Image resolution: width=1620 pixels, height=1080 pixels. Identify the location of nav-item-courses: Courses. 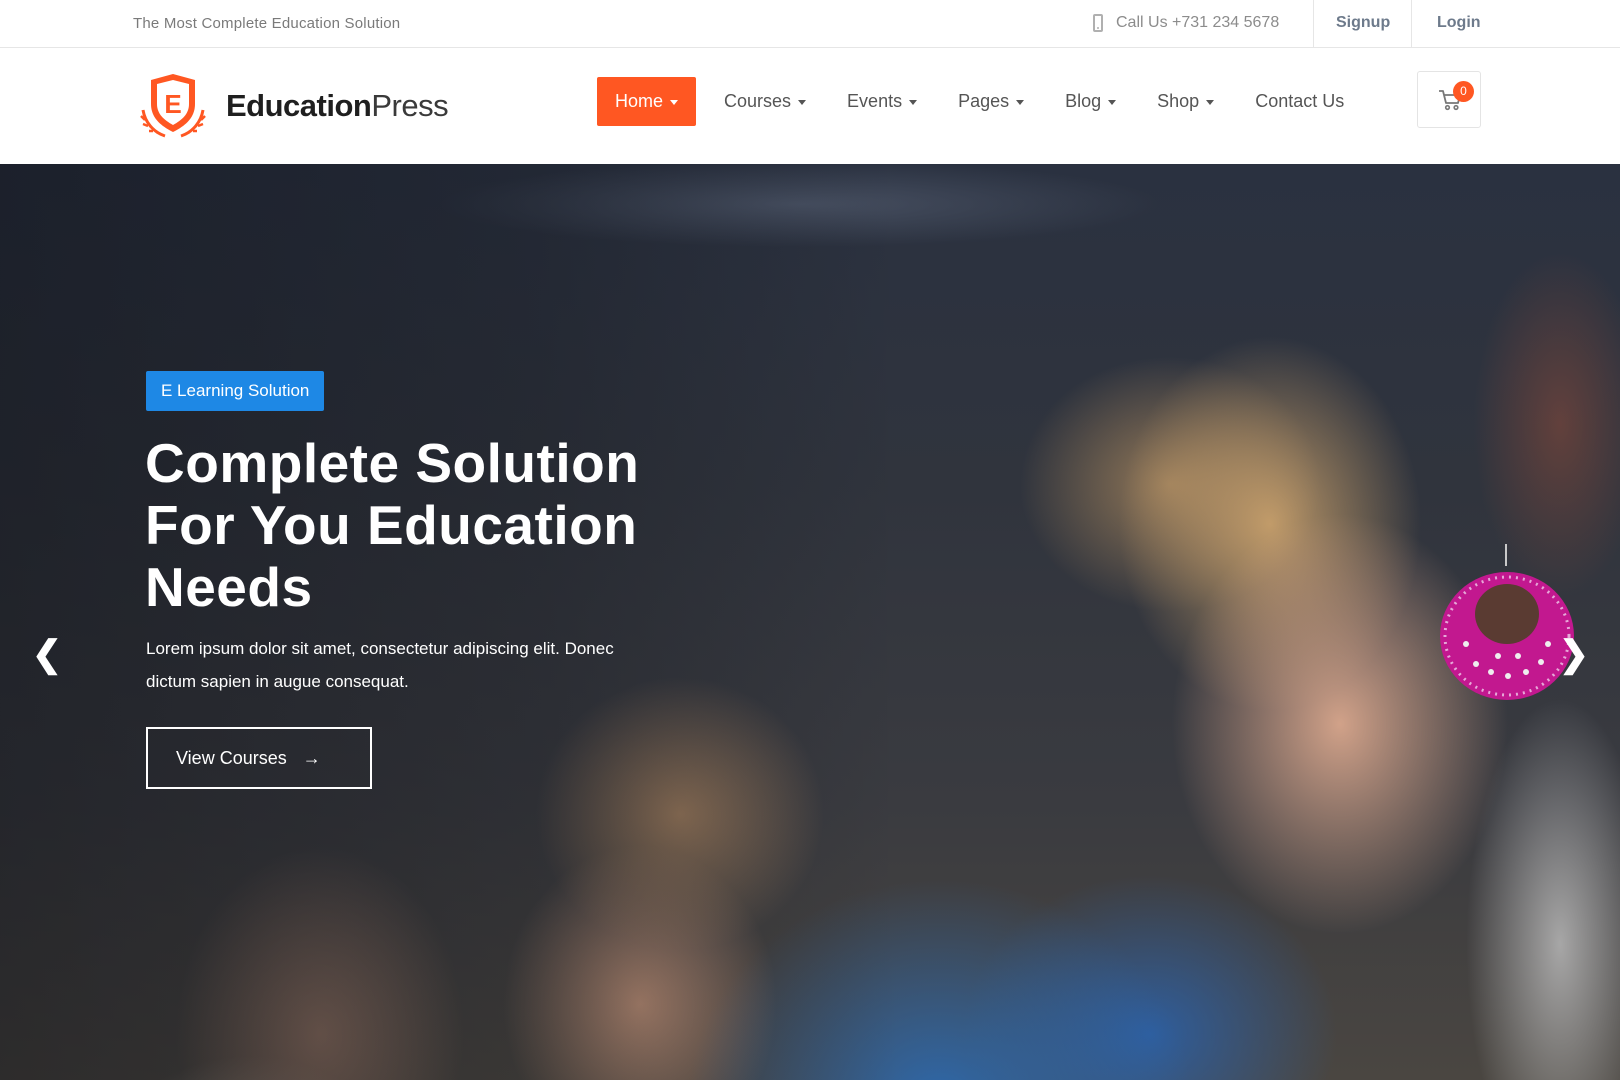
(765, 101).